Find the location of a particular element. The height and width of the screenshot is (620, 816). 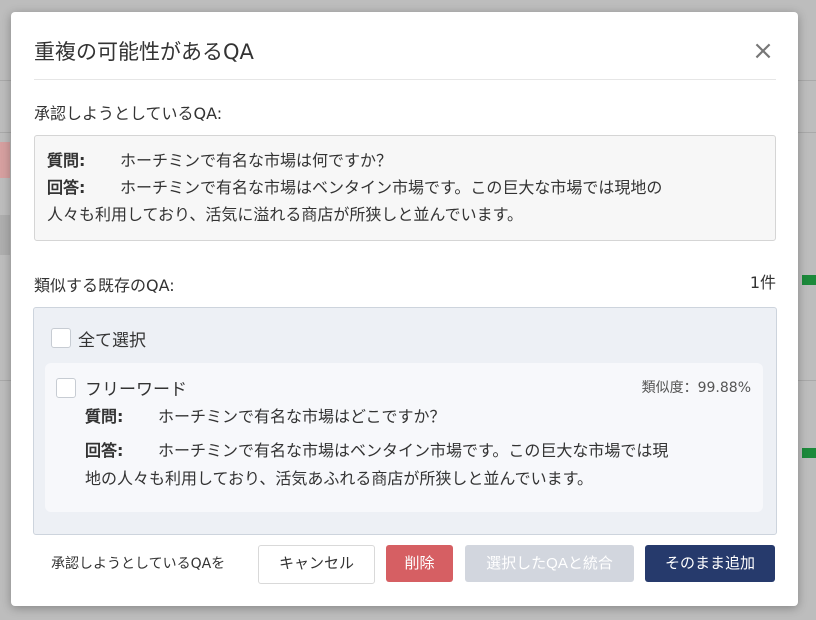

pending-question-text: ホーチミンで有名な市場は何ですか？ is located at coordinates (256, 160).